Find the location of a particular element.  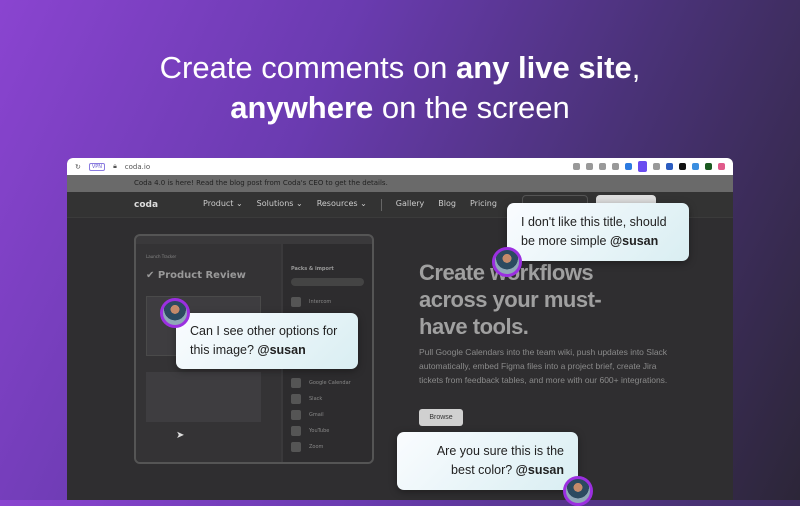

pack-label: YouTube is located at coordinates (319, 431).